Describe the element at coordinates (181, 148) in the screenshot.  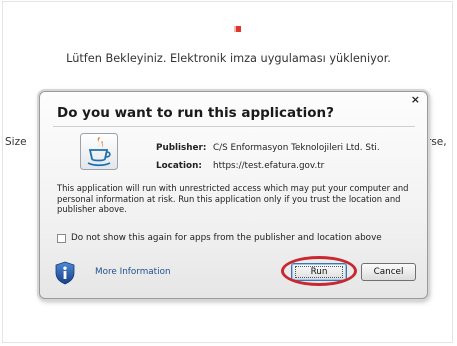
I see `publisher-label: Publisher:` at that location.